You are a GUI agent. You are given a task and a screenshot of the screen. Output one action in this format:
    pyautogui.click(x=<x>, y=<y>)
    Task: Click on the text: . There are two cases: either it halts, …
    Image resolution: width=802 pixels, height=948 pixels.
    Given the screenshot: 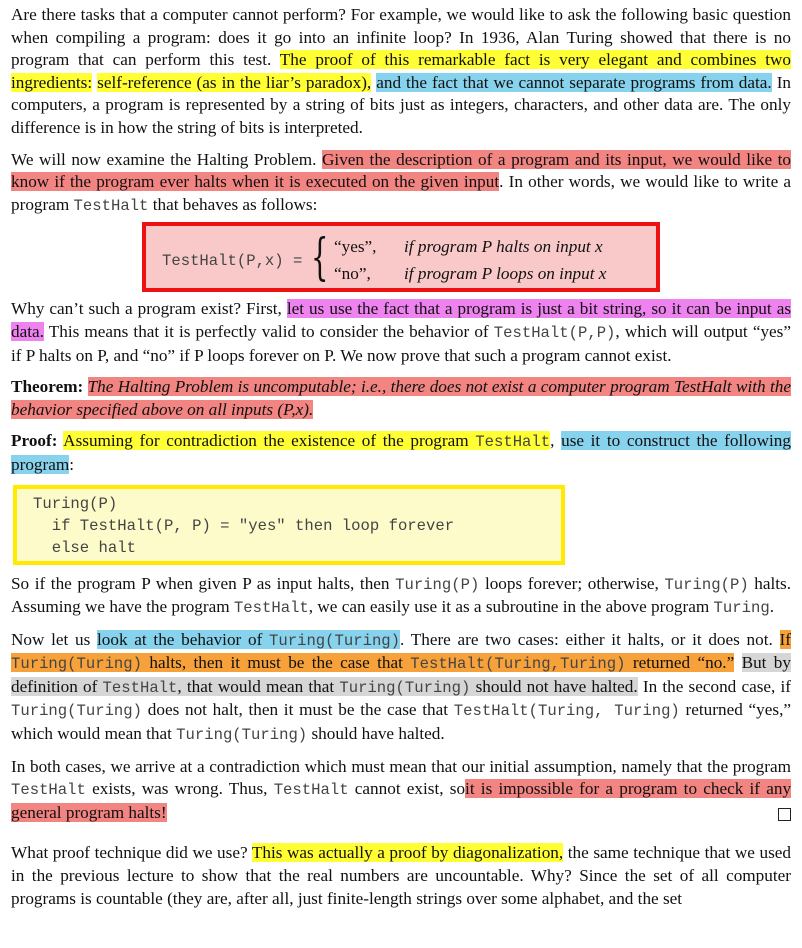 What is the action you would take?
    pyautogui.click(x=586, y=639)
    